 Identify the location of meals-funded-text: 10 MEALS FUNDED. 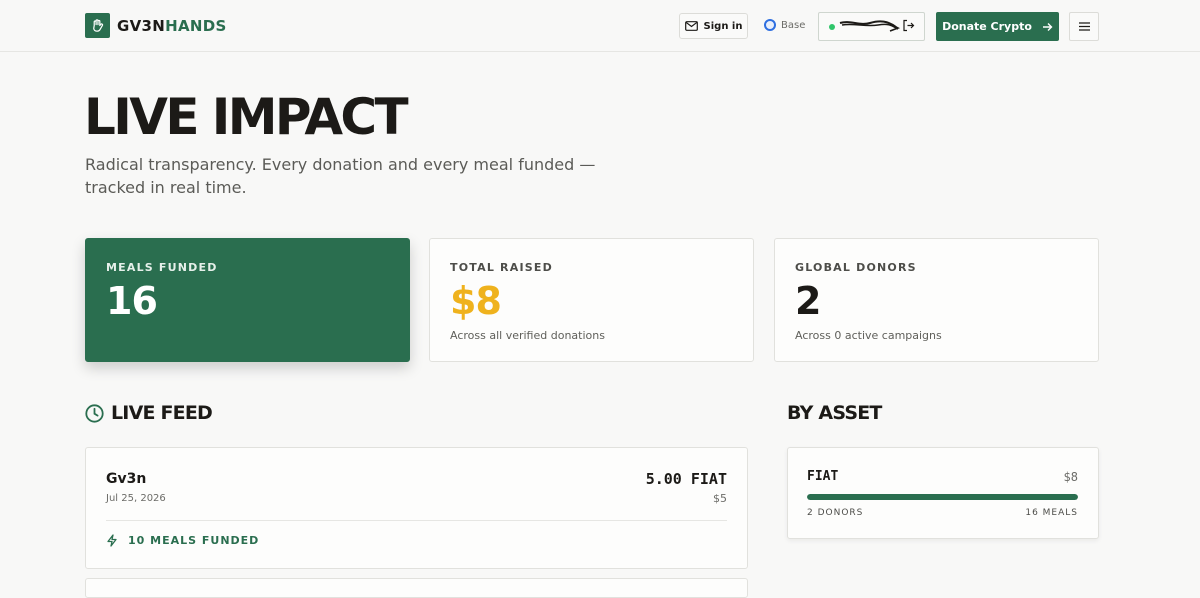
(194, 540).